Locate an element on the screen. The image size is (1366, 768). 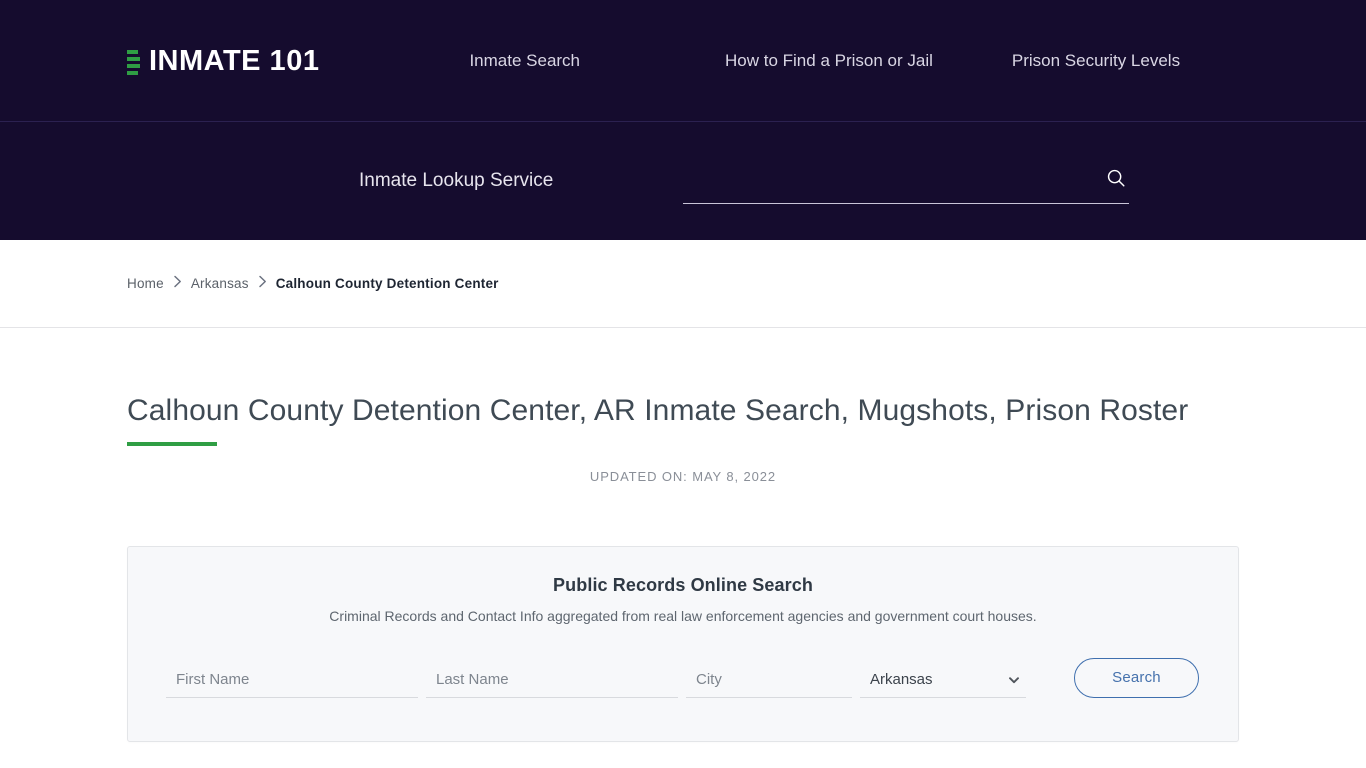
public-records-heading: Public Records Online Search is located at coordinates (683, 584).